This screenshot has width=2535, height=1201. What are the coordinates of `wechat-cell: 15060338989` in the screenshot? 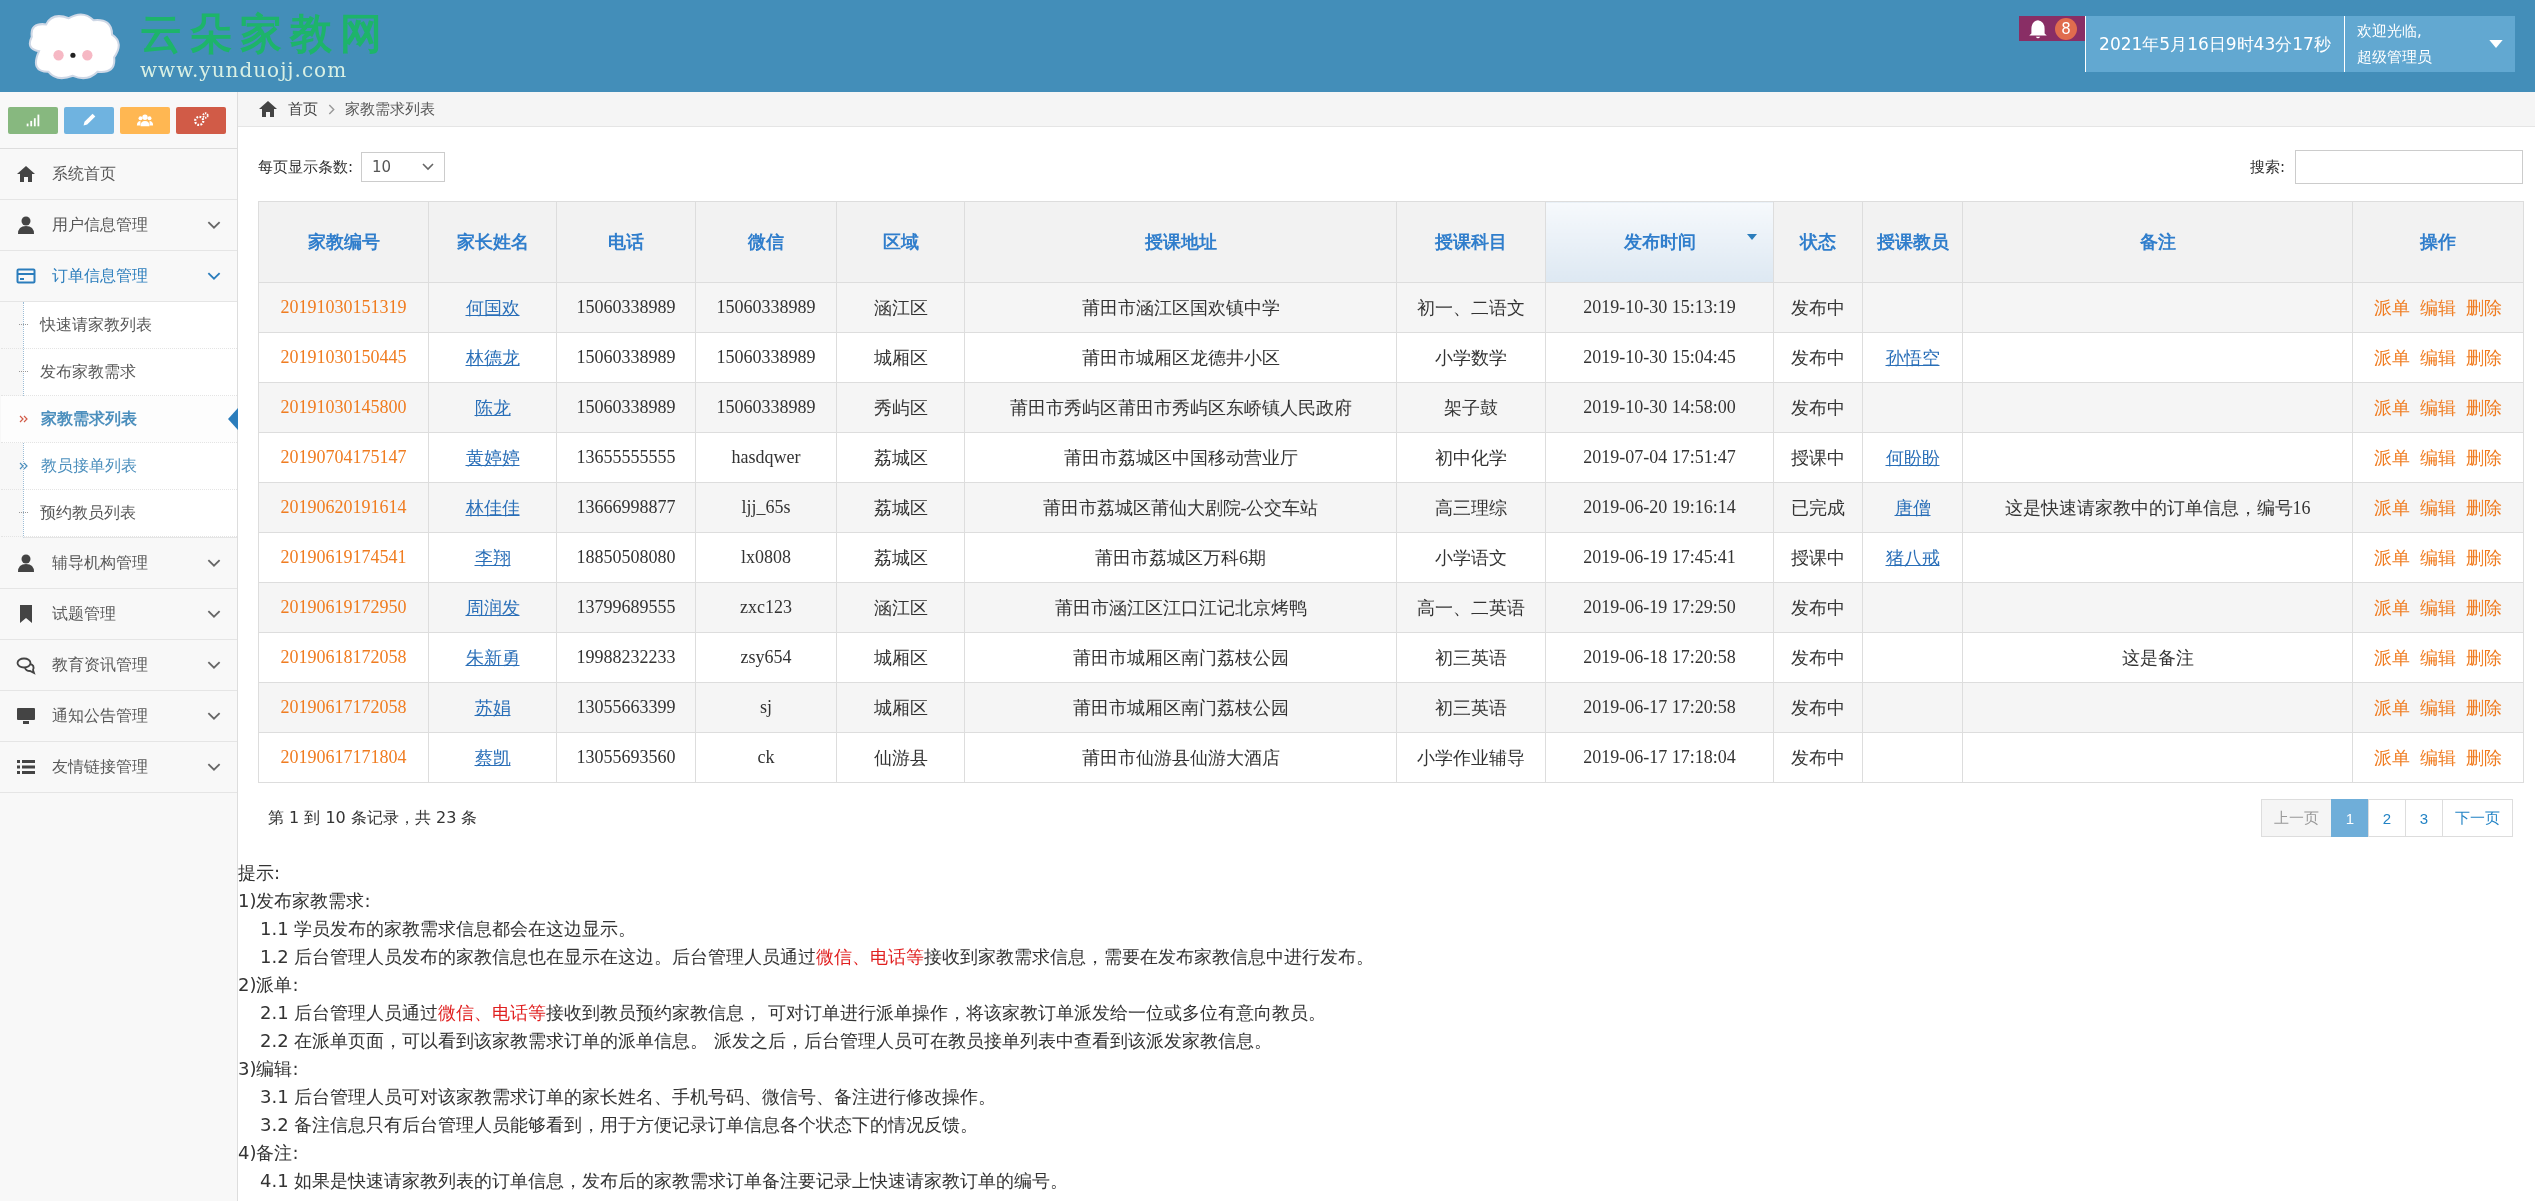 It's located at (766, 307).